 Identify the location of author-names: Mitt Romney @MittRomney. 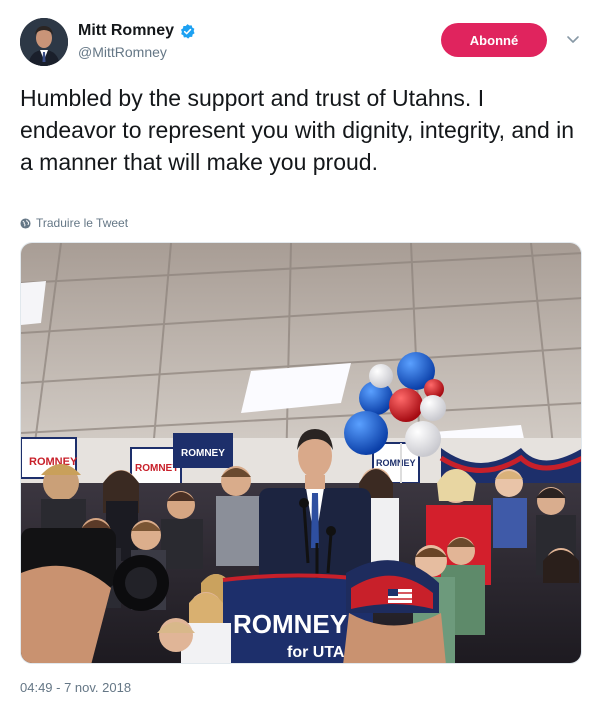
(137, 41).